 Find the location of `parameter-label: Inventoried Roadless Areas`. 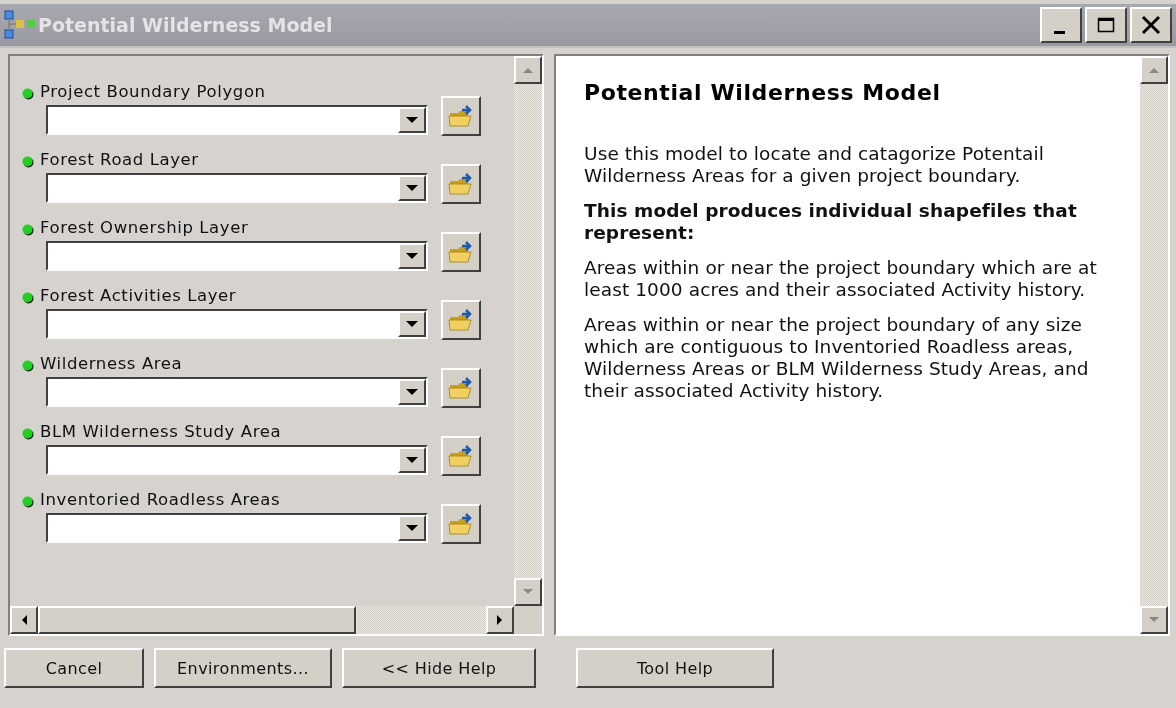

parameter-label: Inventoried Roadless Areas is located at coordinates (160, 499).